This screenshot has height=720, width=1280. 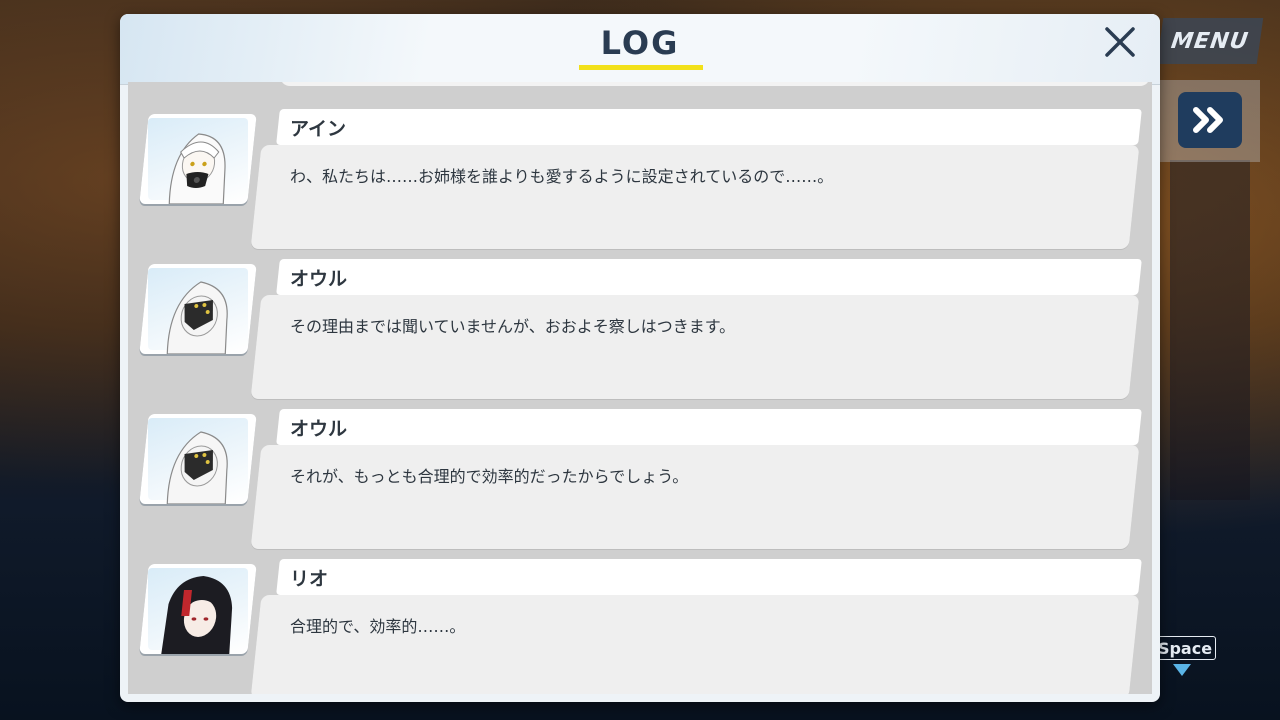 I want to click on menu-button: MENU, so click(x=1210, y=41).